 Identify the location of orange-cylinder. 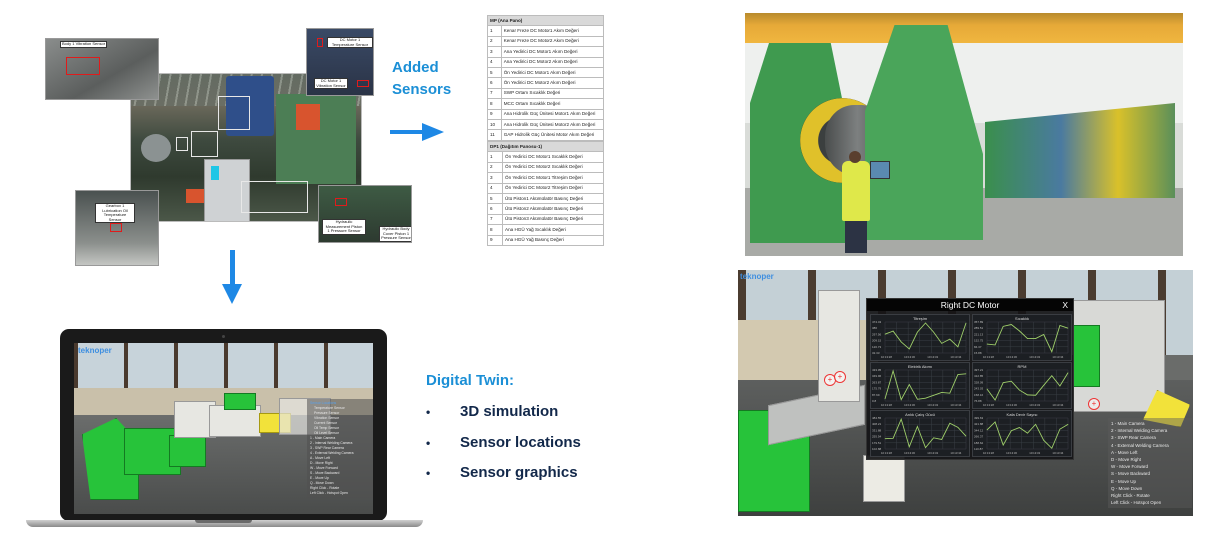
(308, 117).